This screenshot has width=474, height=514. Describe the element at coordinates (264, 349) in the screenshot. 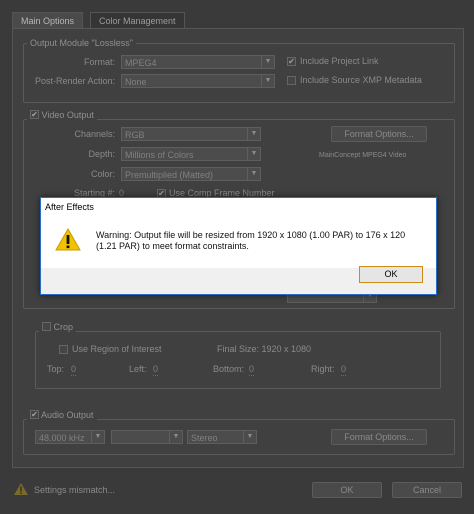

I see `final-size-text: Final Size: 1920 x 1080` at that location.